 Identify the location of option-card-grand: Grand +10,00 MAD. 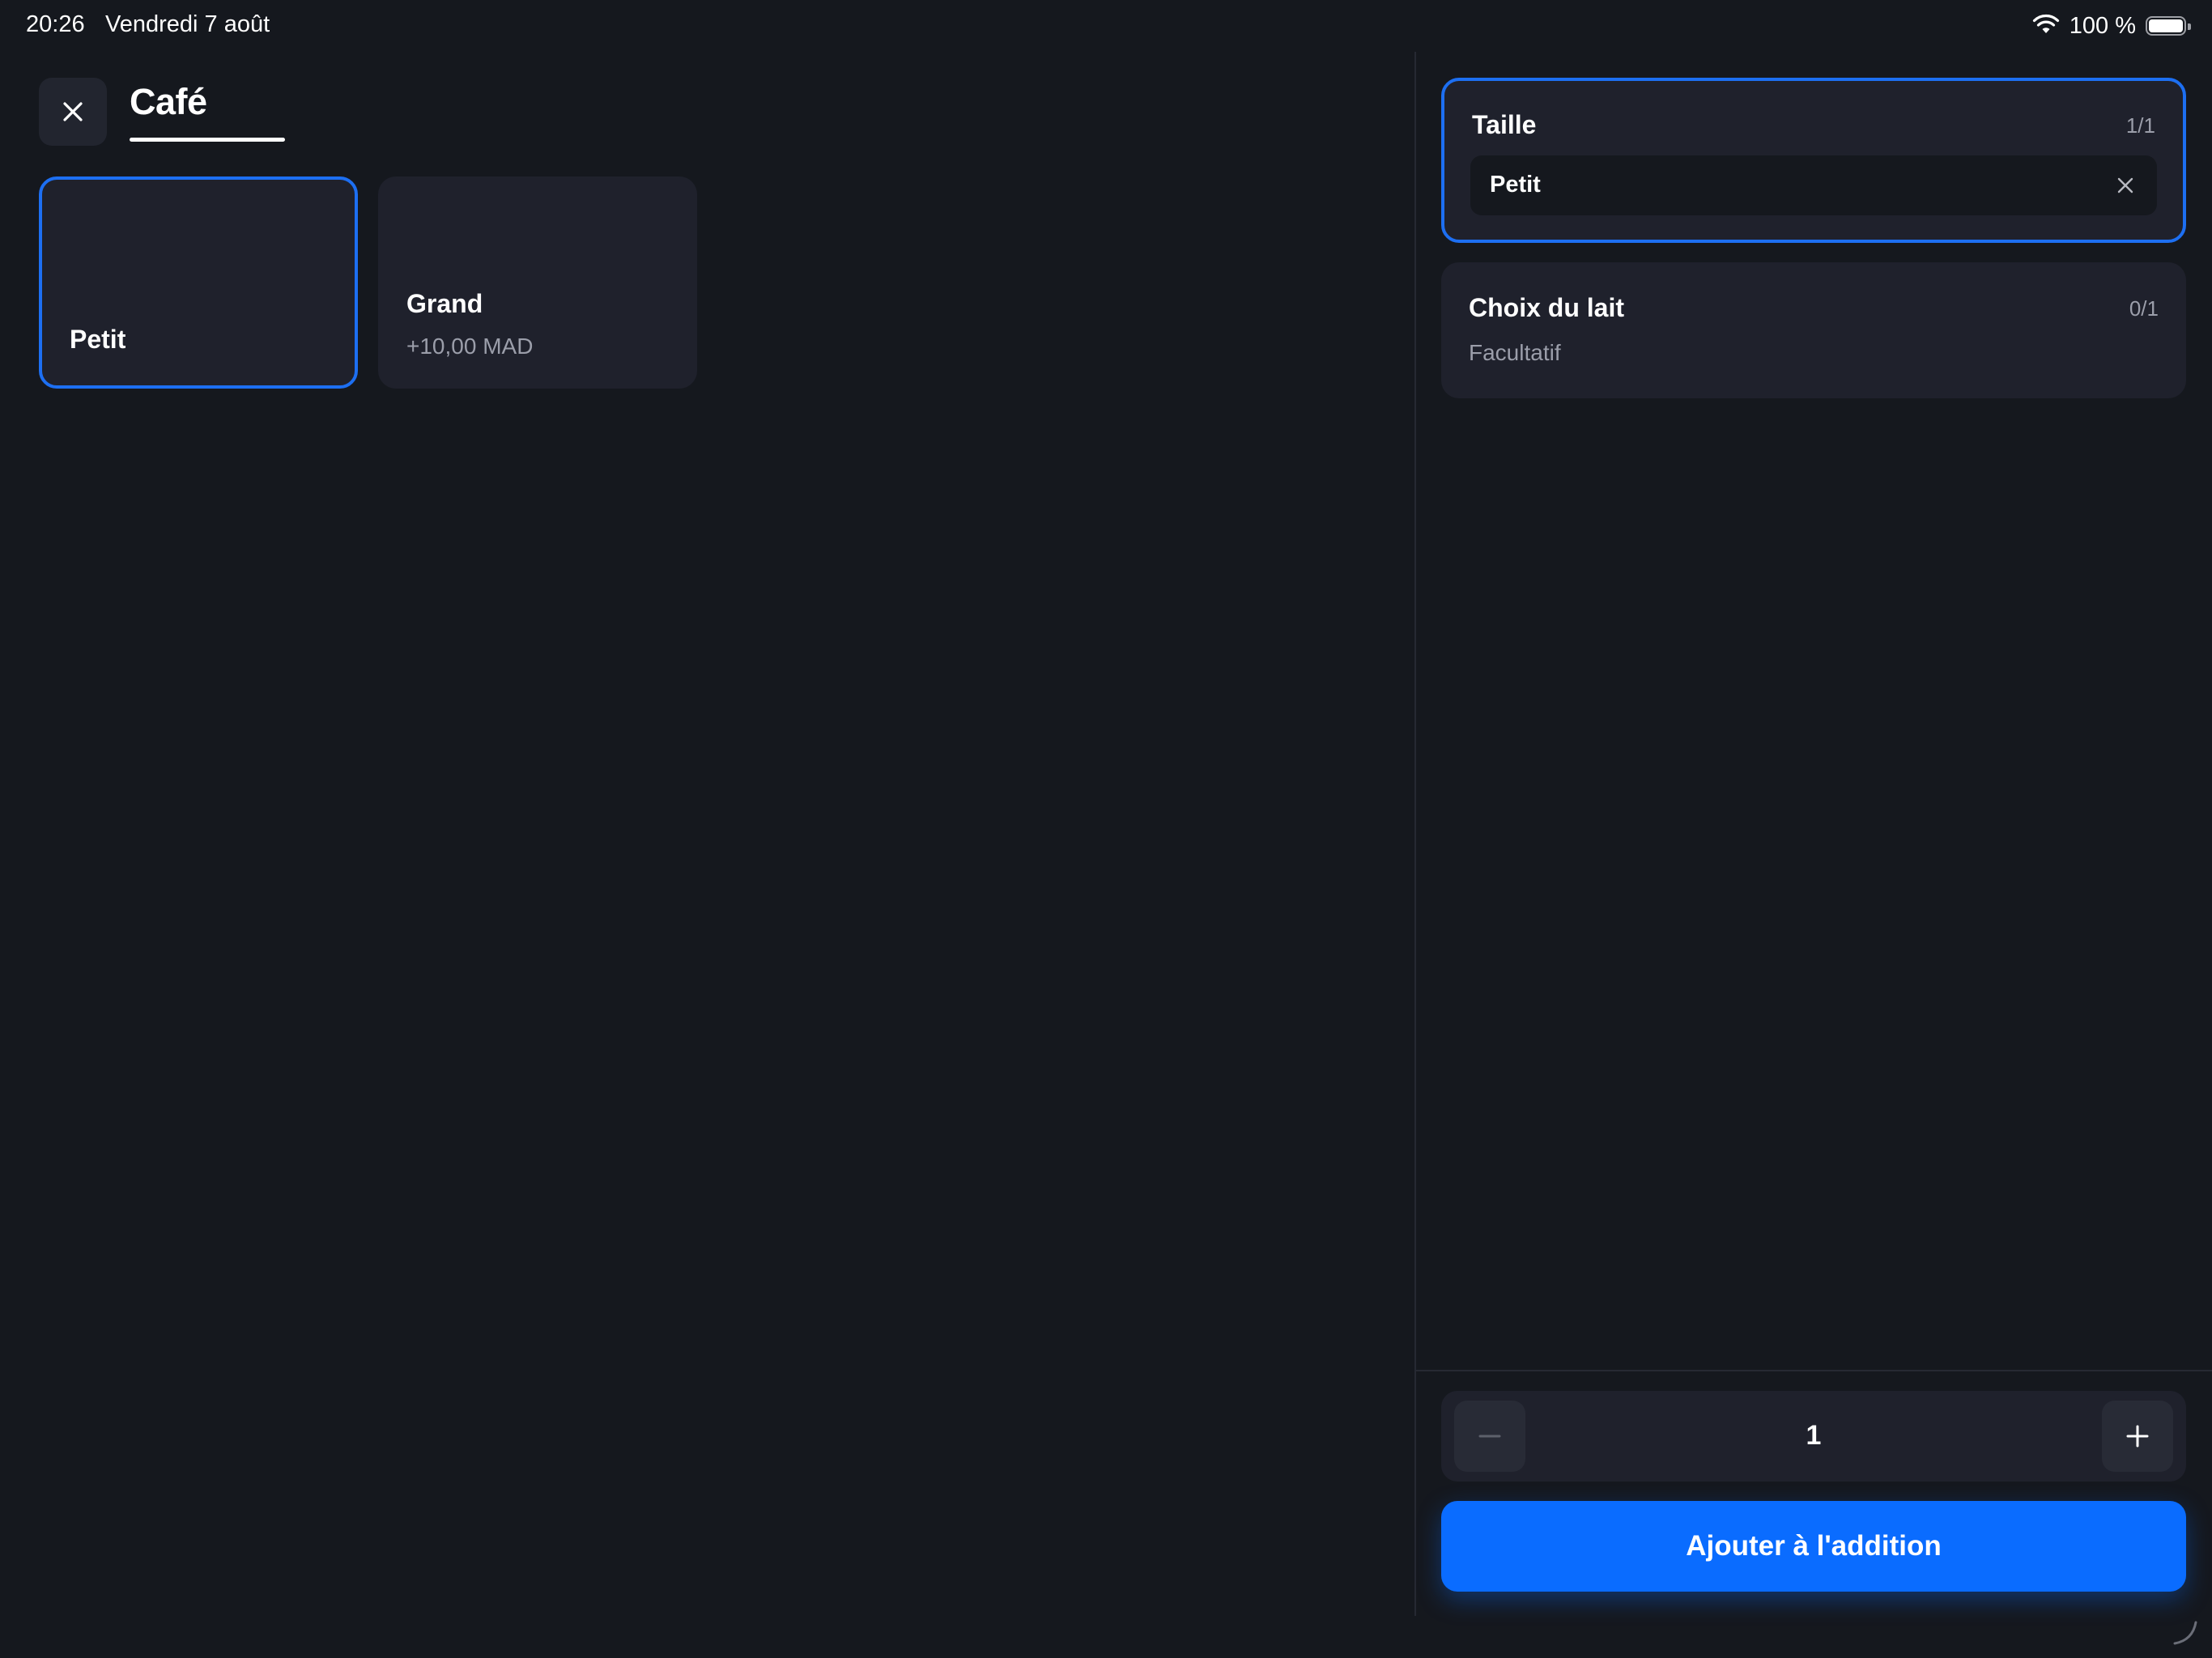
(538, 282).